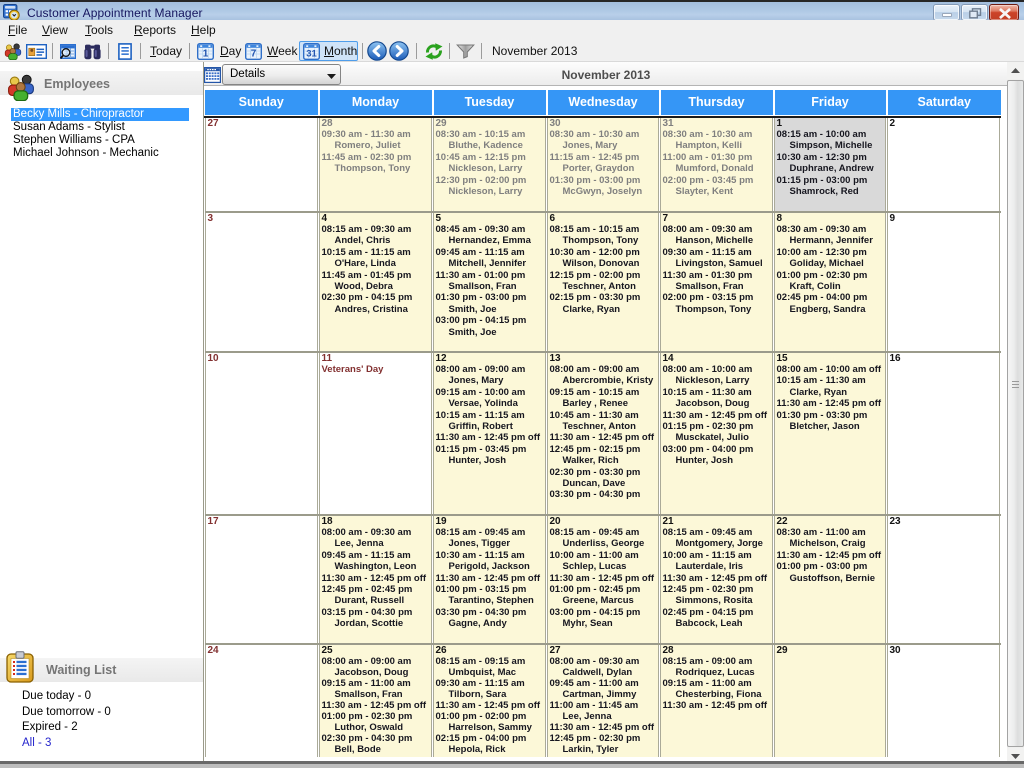 This screenshot has height=768, width=1024. I want to click on svg-text: 1, so click(206, 54).